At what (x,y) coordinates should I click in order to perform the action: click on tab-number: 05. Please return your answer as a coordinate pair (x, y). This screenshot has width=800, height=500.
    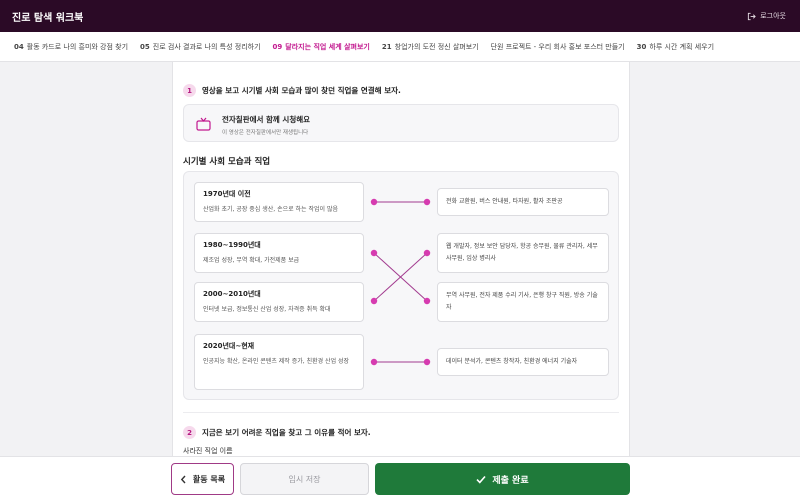
    Looking at the image, I should click on (145, 47).